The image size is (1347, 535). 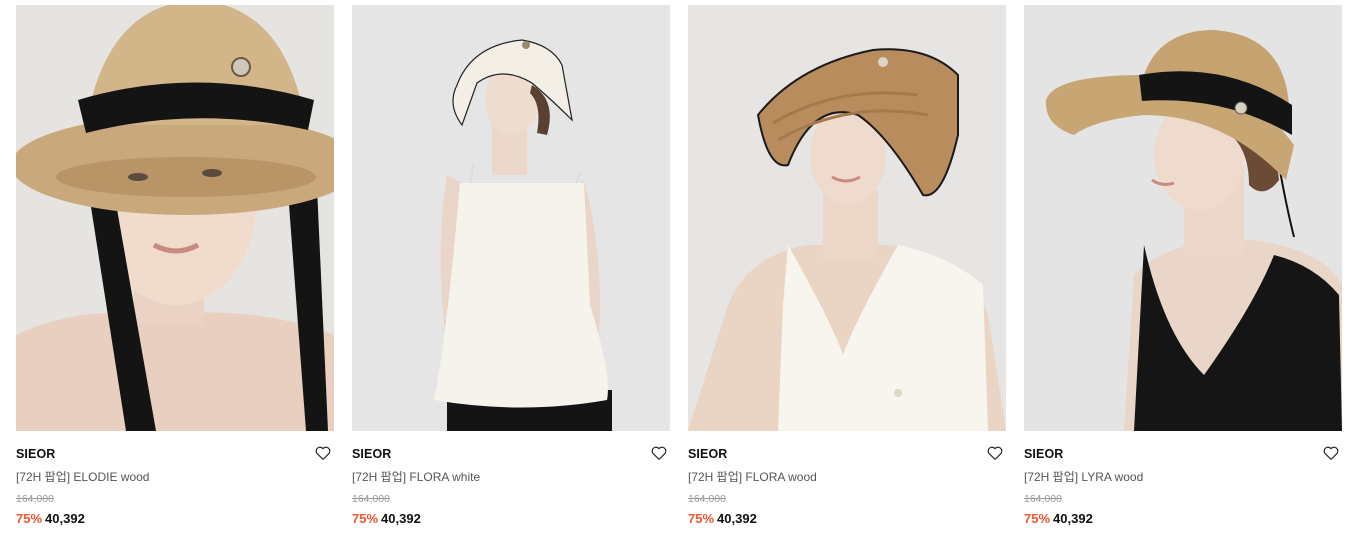 What do you see at coordinates (175, 477) in the screenshot?
I see `product-name: [72H 팝업] ELODIE wood` at bounding box center [175, 477].